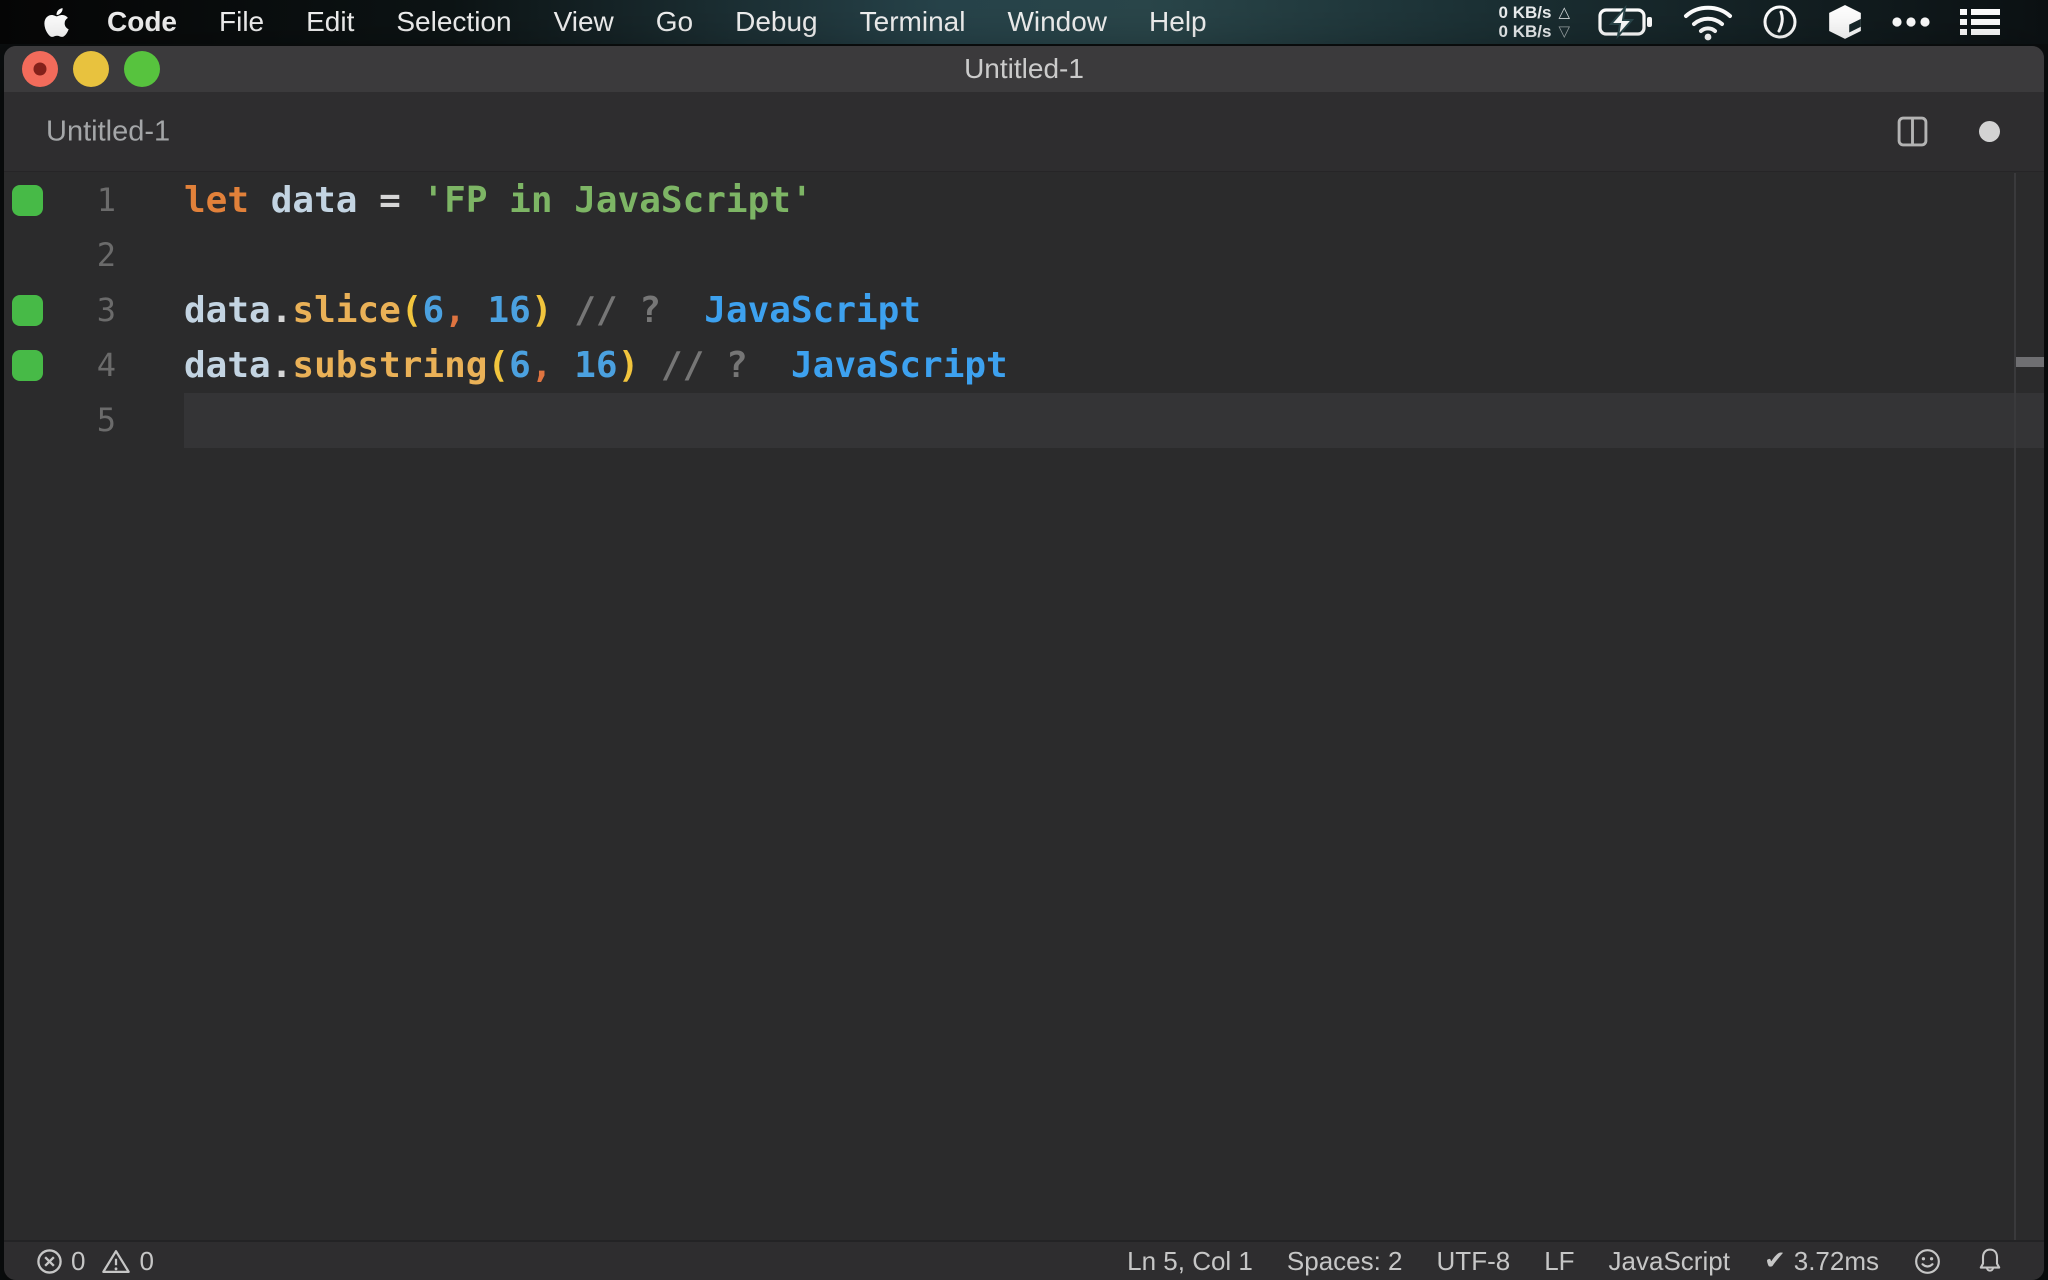  Describe the element at coordinates (453, 22) in the screenshot. I see `menu-item-selection: Selection` at that location.